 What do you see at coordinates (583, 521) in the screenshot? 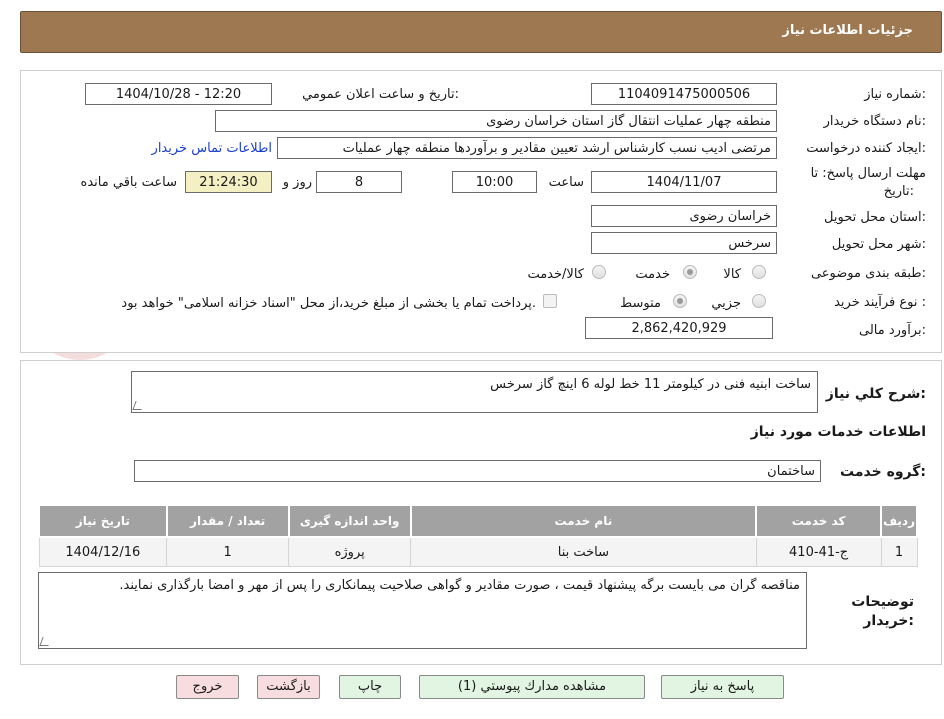
I see `col-service-name: نام خدمت` at bounding box center [583, 521].